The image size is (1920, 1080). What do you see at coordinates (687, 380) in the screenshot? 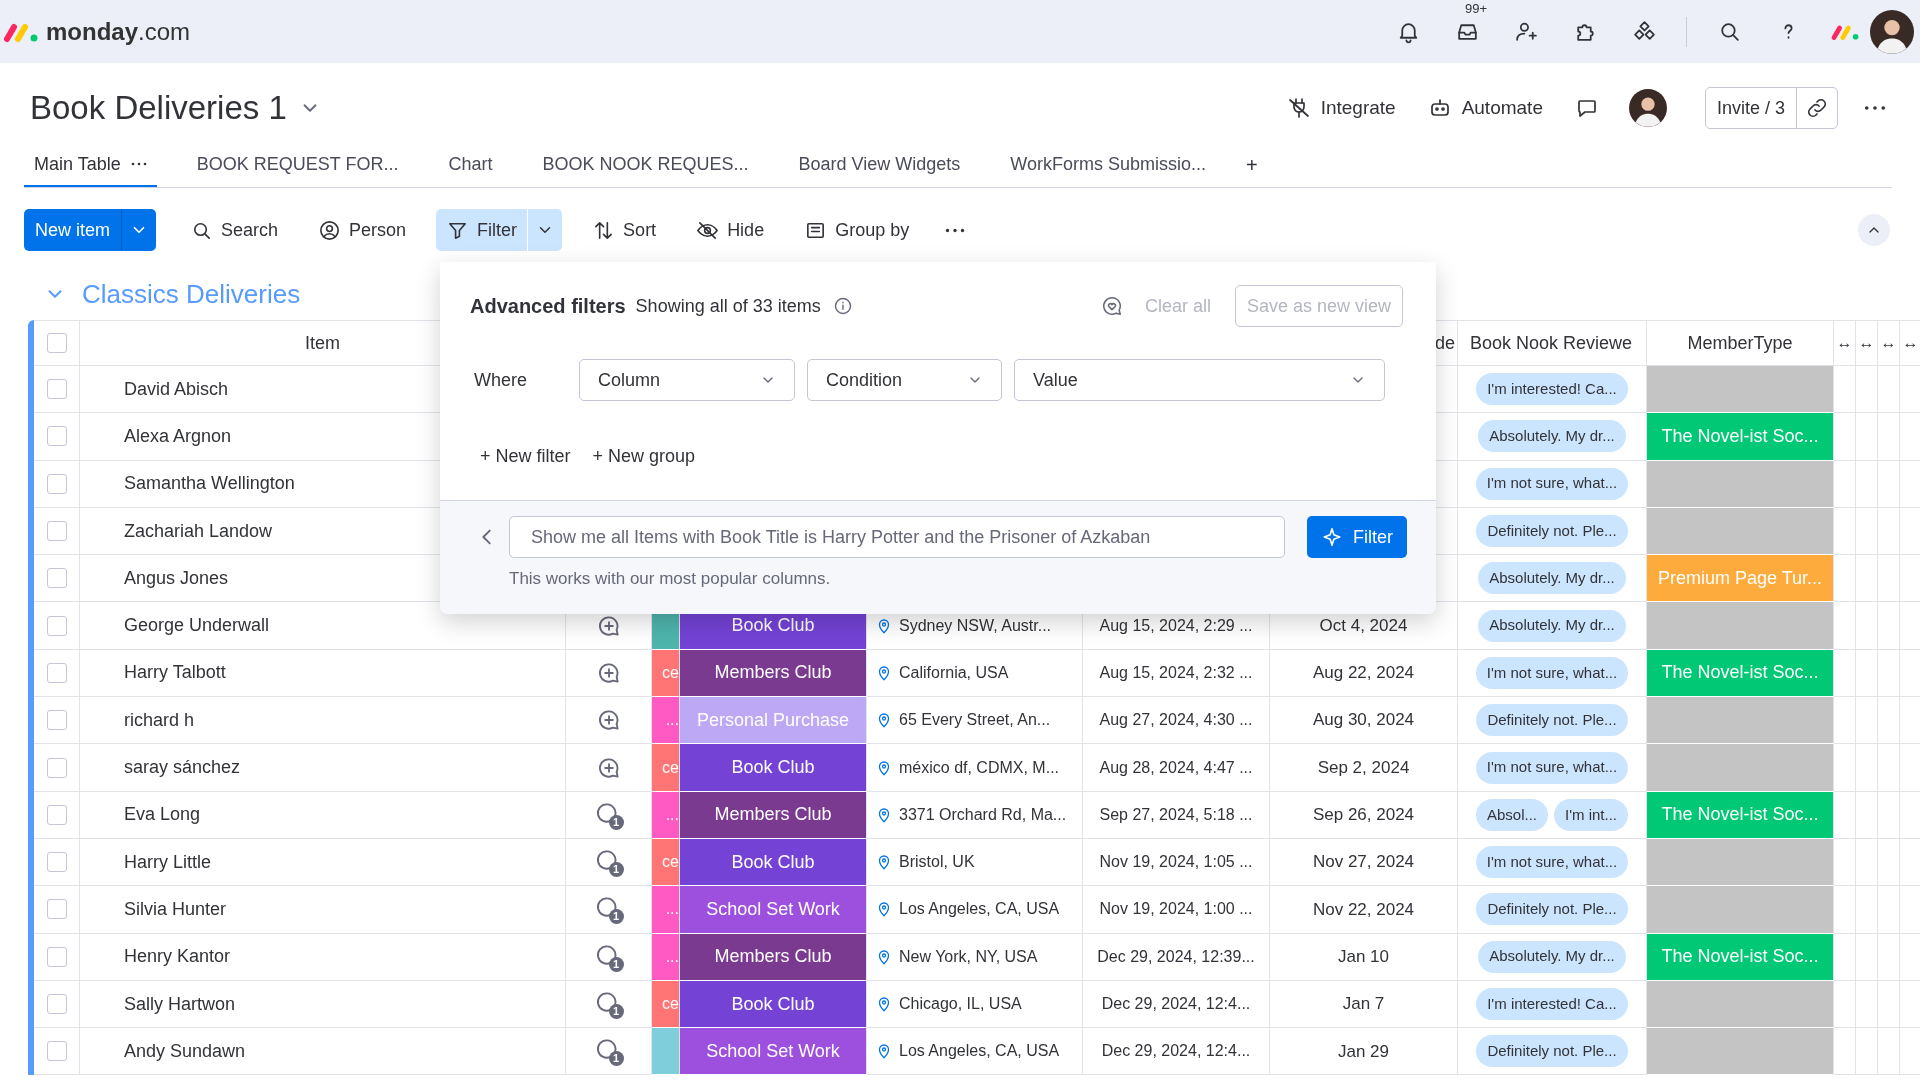
I see `filter-dropdown: Column` at bounding box center [687, 380].